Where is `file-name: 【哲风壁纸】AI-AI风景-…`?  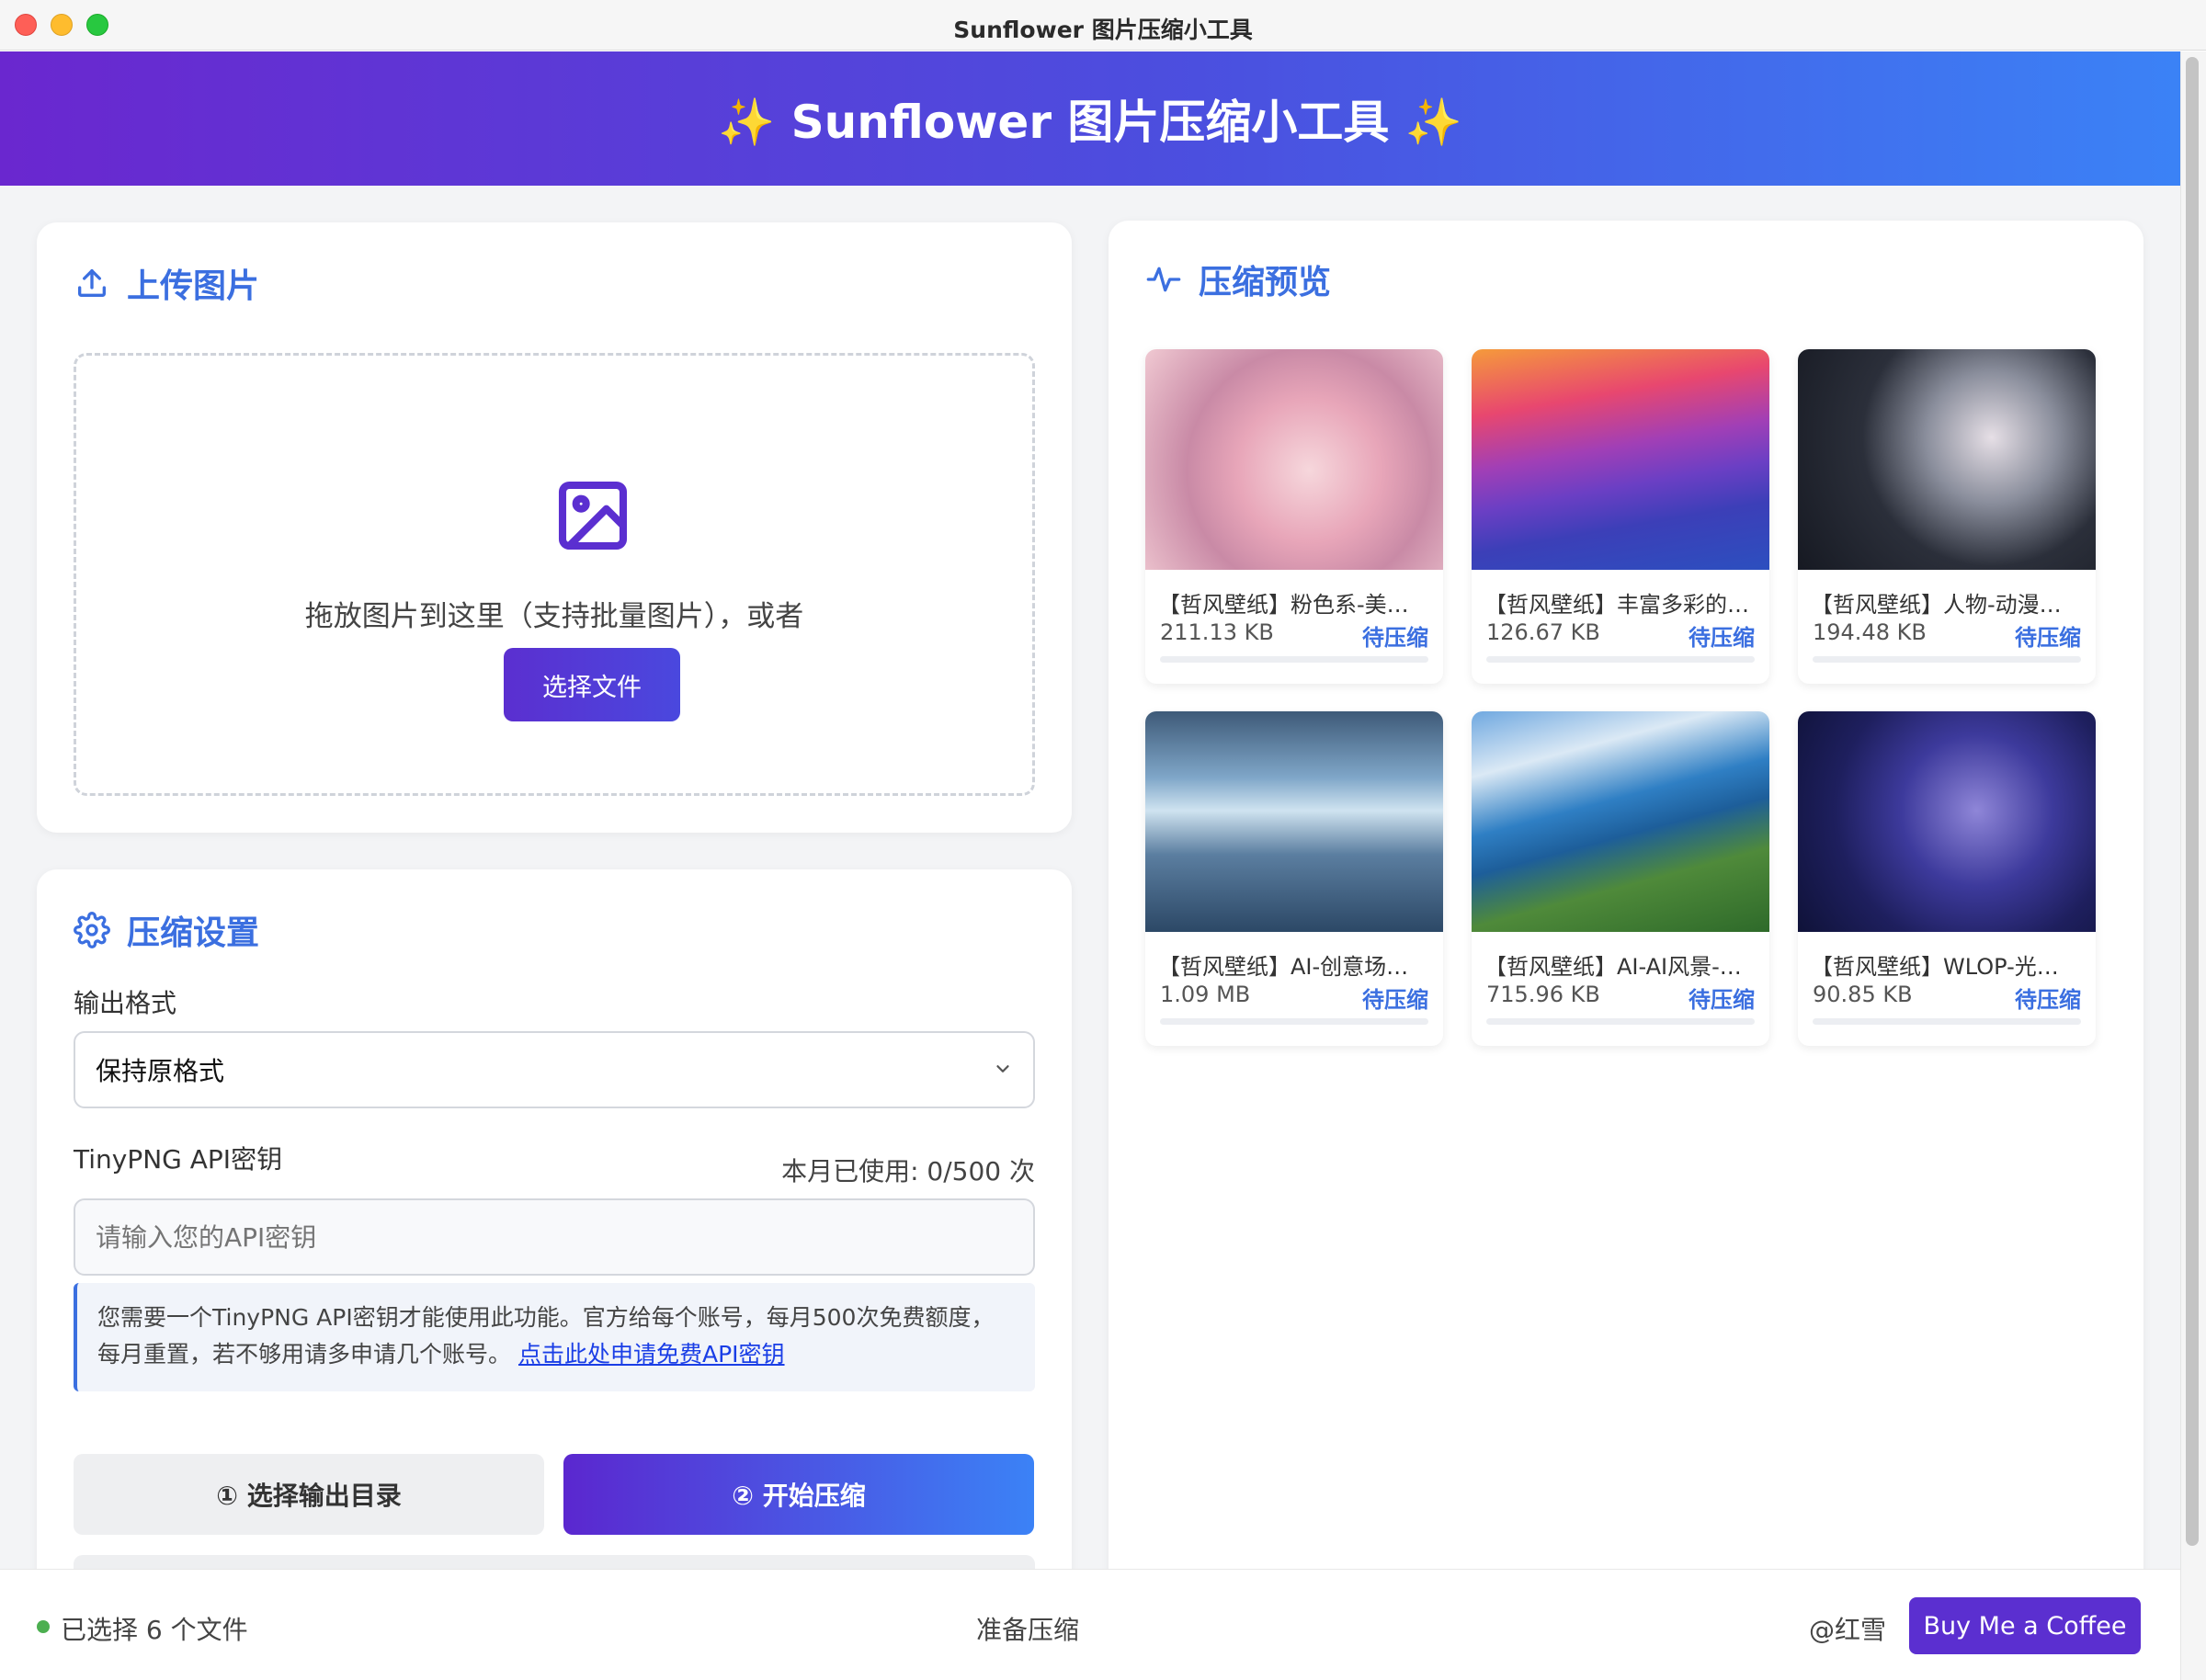
file-name: 【哲风壁纸】AI-AI风景-… is located at coordinates (1613, 967).